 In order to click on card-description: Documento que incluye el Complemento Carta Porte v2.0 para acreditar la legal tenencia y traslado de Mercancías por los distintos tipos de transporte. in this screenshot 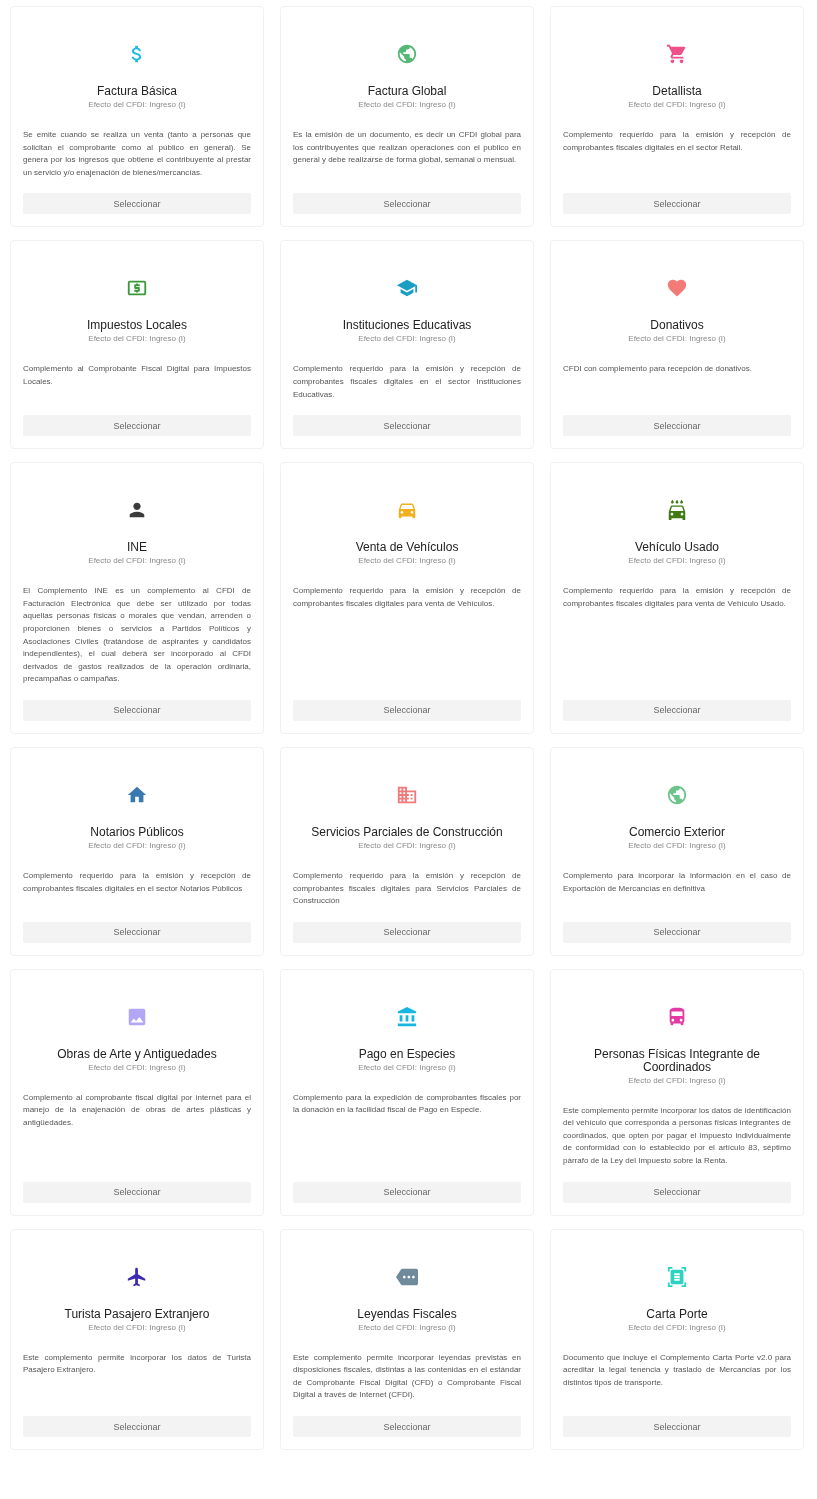, I will do `click(677, 1370)`.